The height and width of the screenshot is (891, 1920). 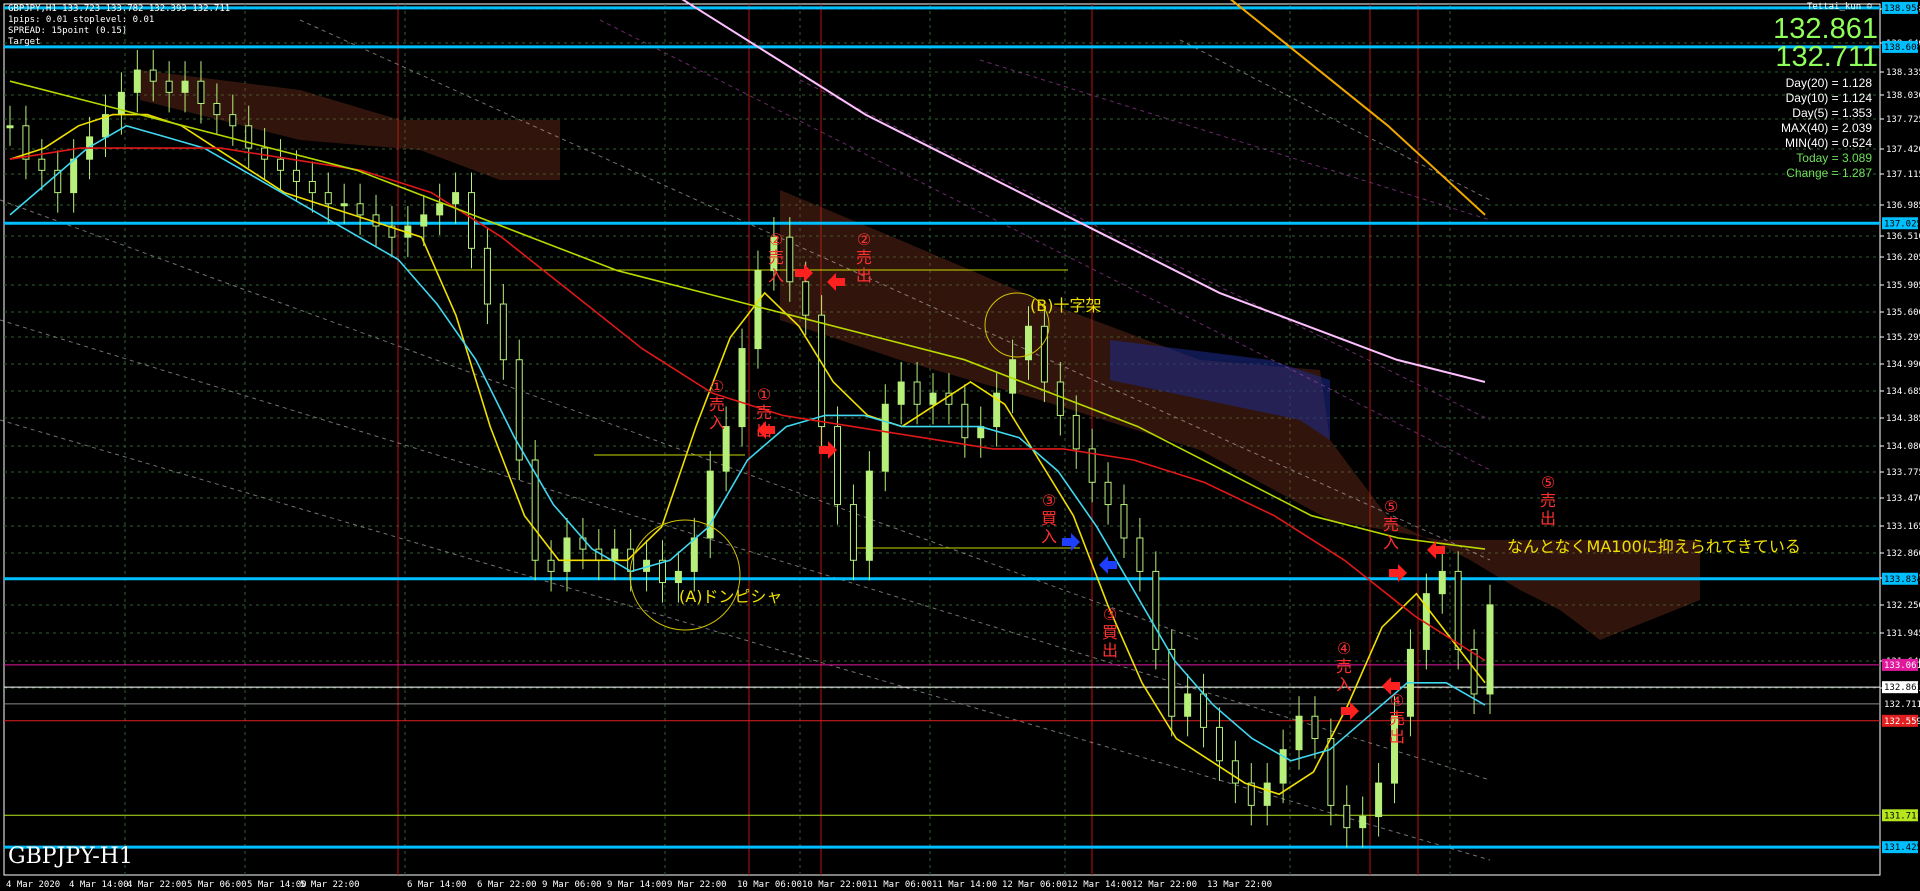 I want to click on time-tick-label: 12 Mar 22:00, so click(x=1164, y=885).